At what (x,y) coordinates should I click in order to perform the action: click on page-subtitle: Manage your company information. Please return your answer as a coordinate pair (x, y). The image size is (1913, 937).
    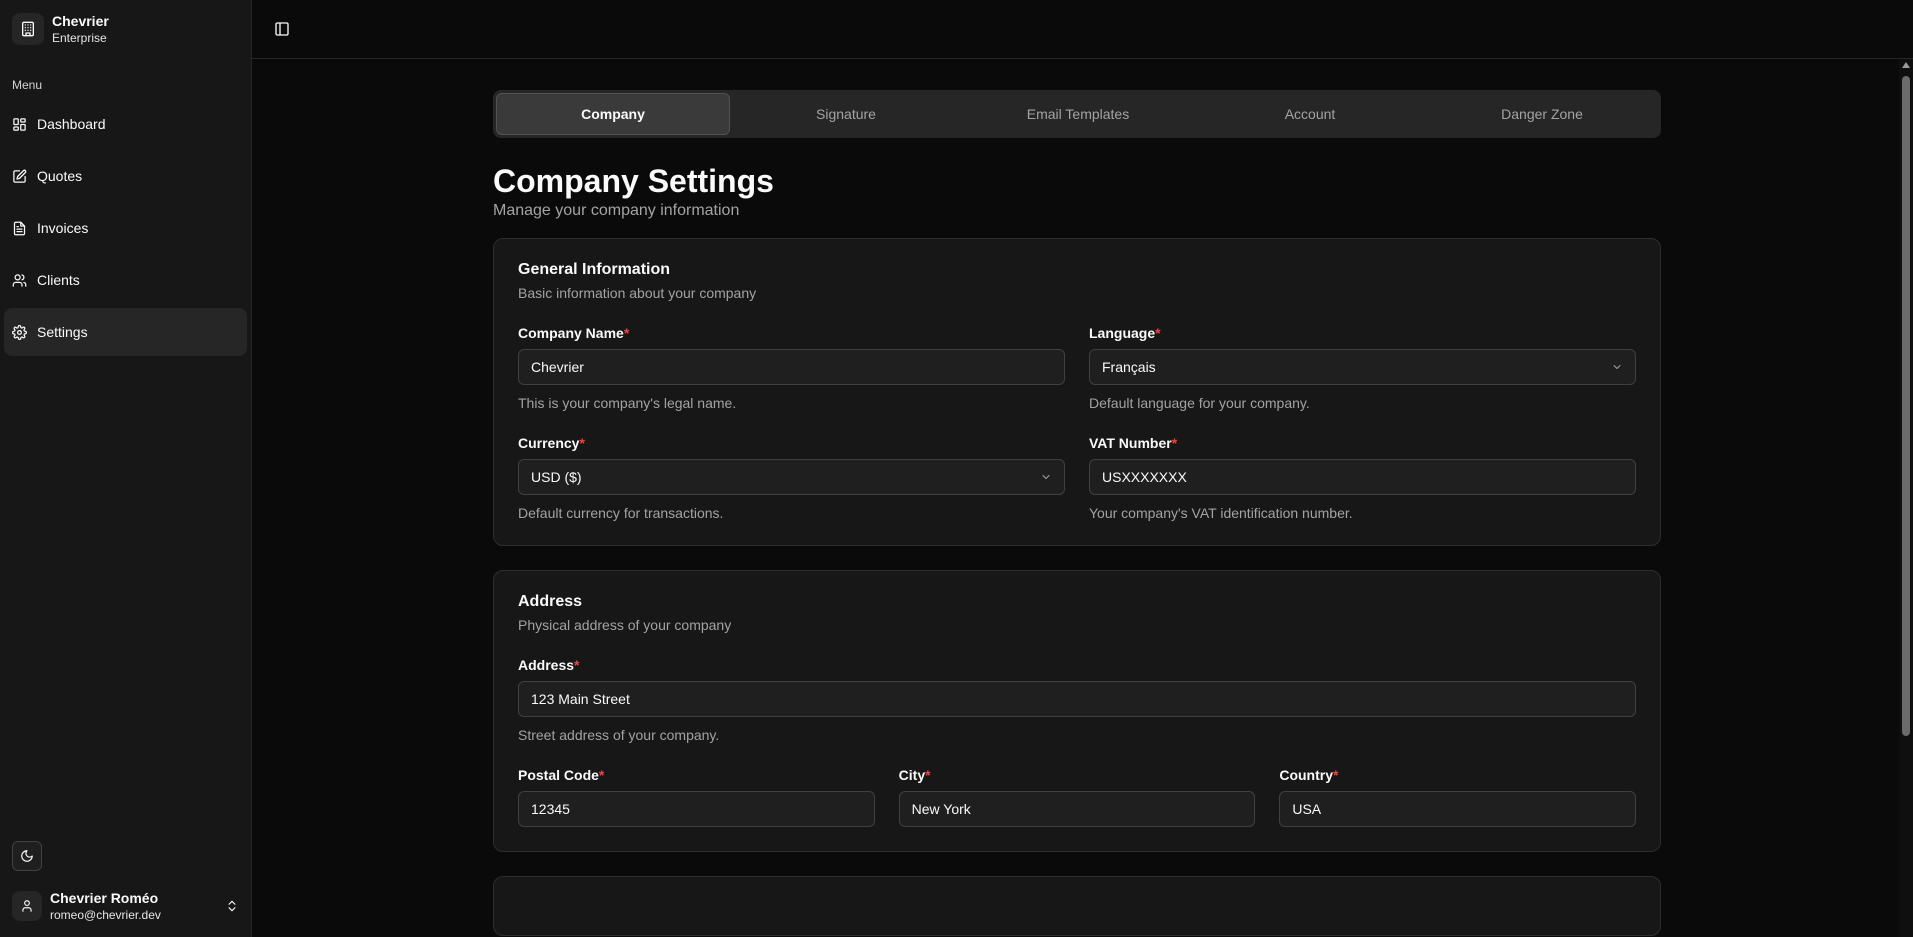
    Looking at the image, I should click on (616, 210).